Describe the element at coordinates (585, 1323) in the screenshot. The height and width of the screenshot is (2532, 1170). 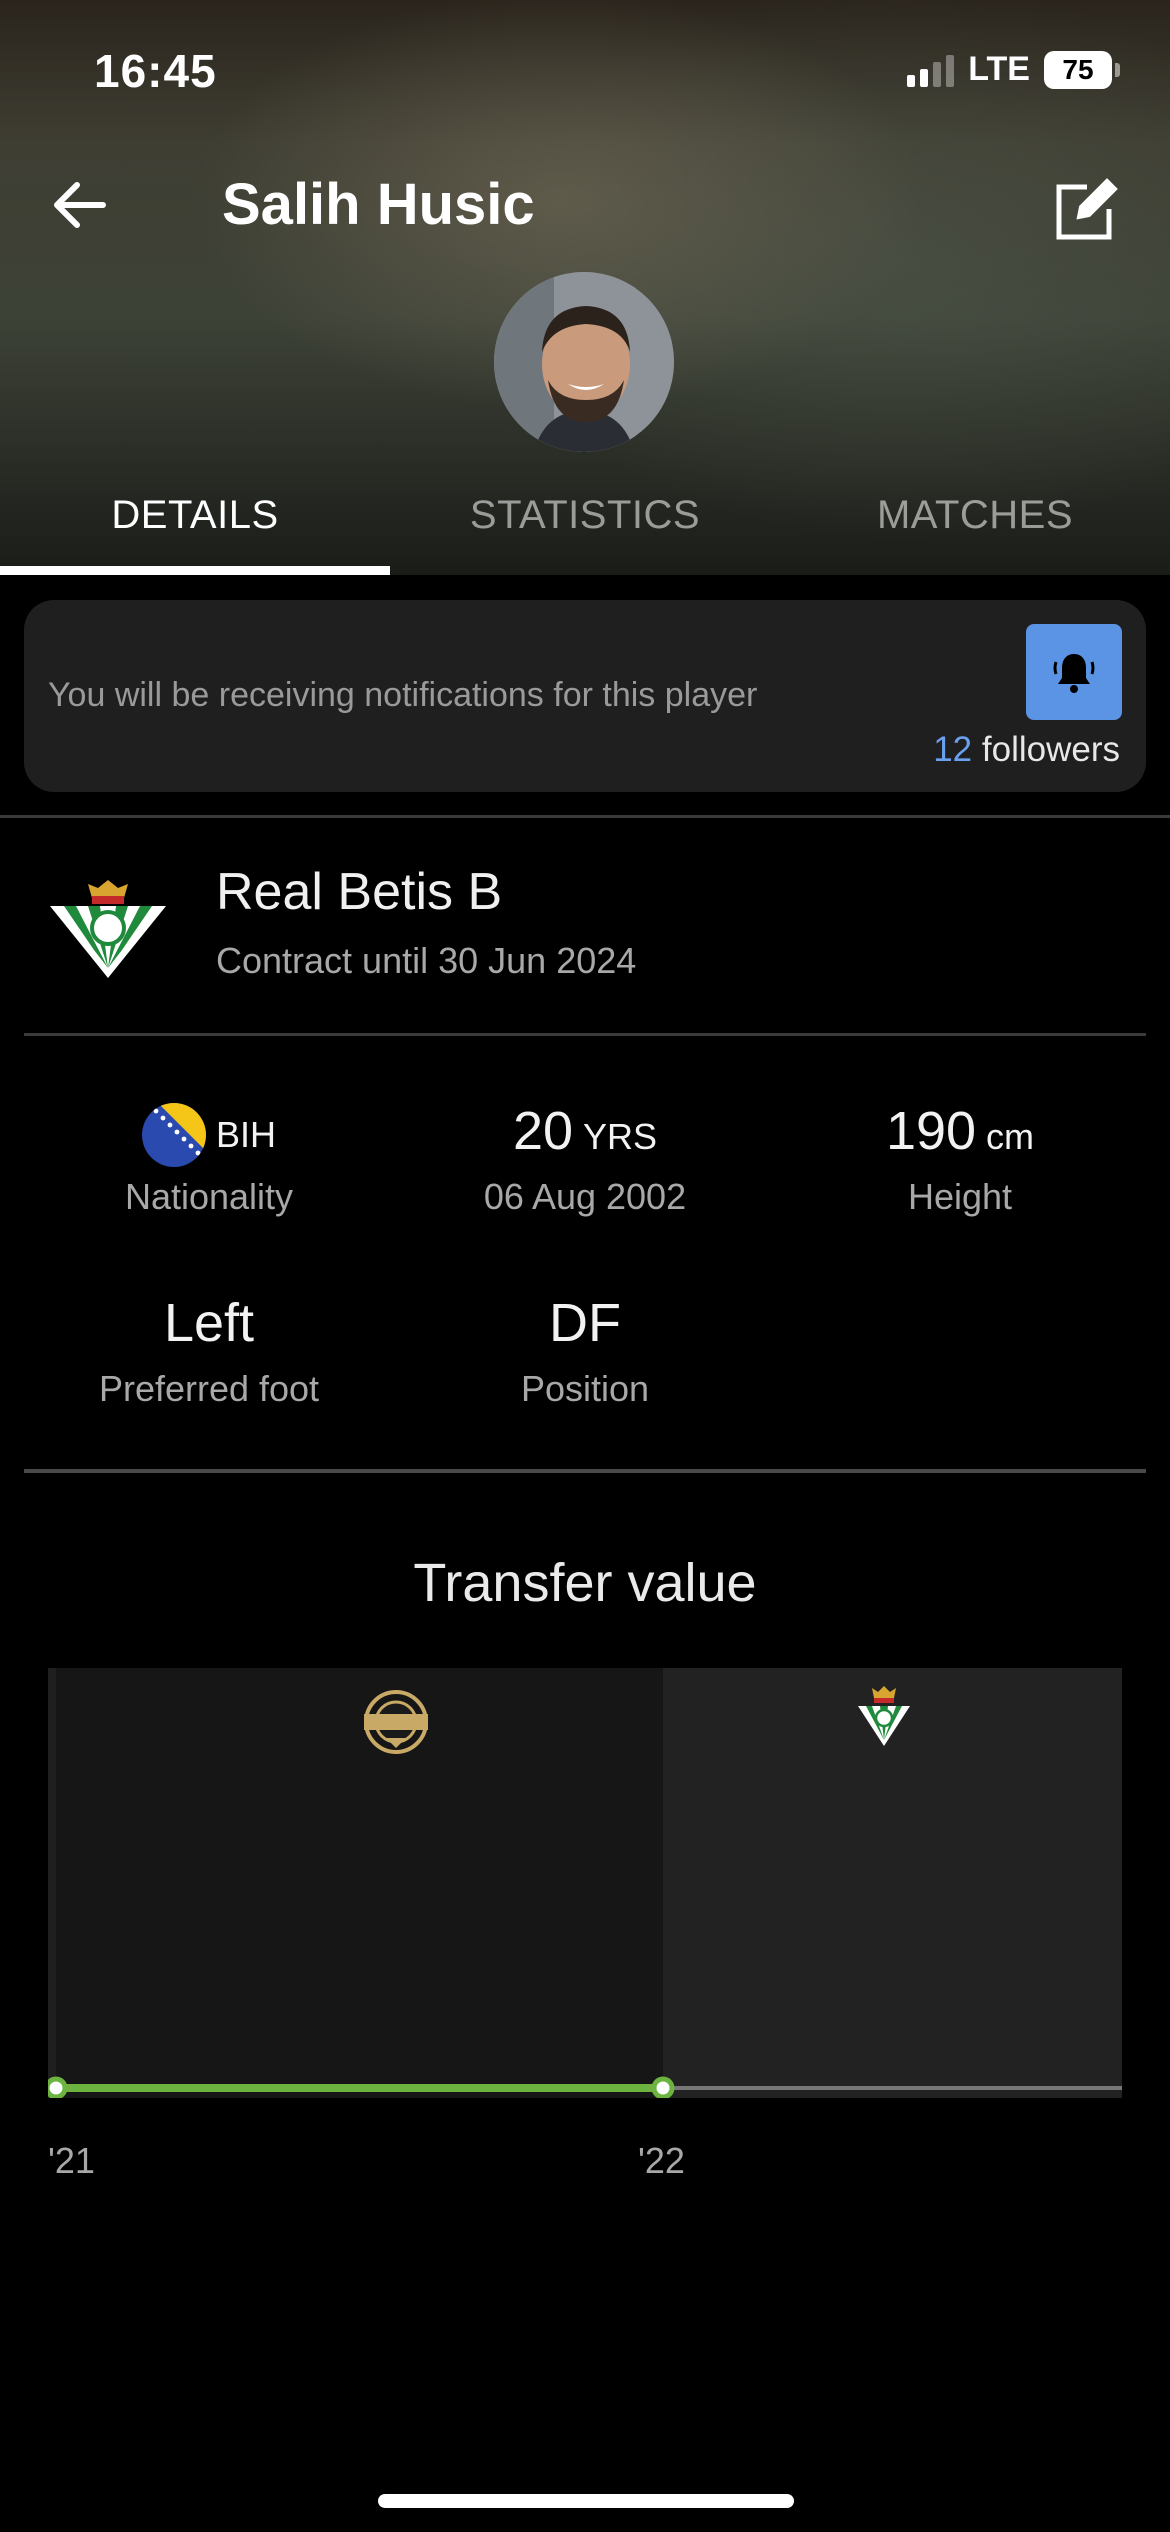
I see `position-value: DF` at that location.